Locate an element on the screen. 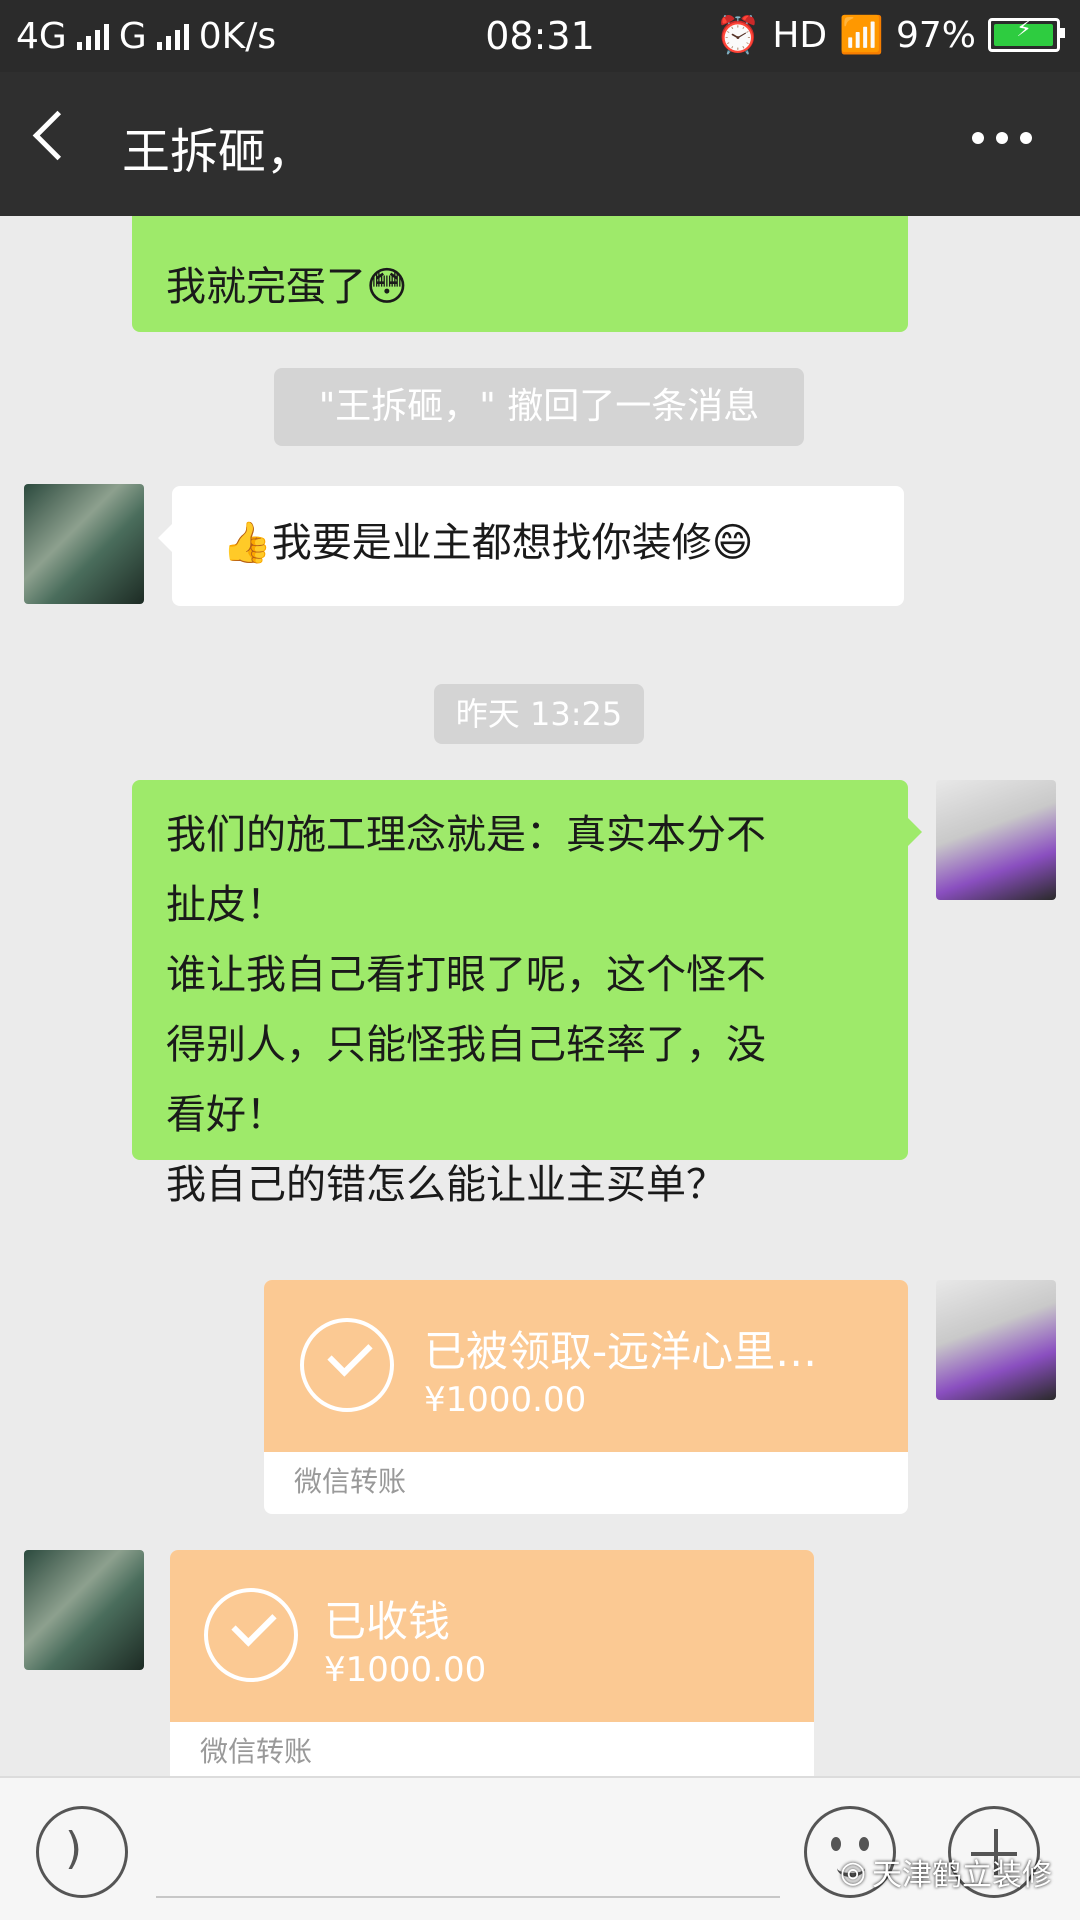 Image resolution: width=1080 pixels, height=1920 pixels. message-line: 扯皮！ is located at coordinates (226, 905).